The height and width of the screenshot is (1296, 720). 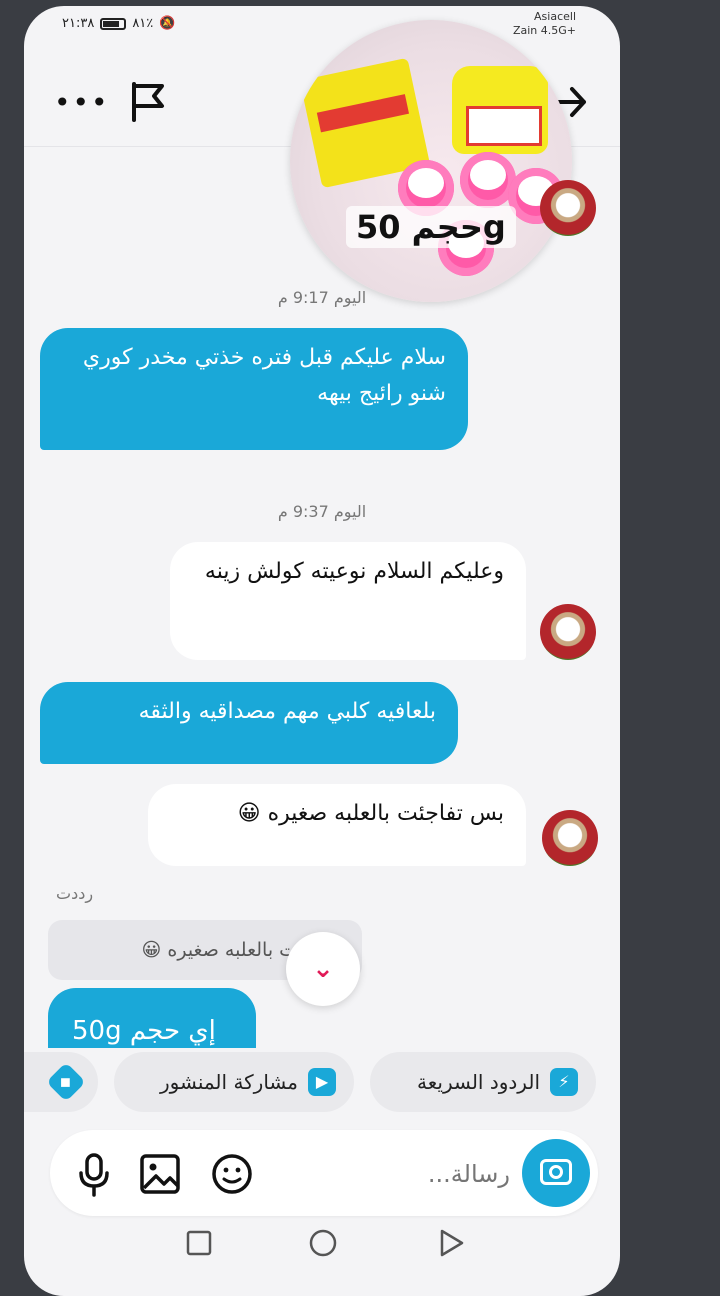 I want to click on message-outgoing: بلعافيه كلبي مهم مصداقيه والثقه, so click(x=249, y=723).